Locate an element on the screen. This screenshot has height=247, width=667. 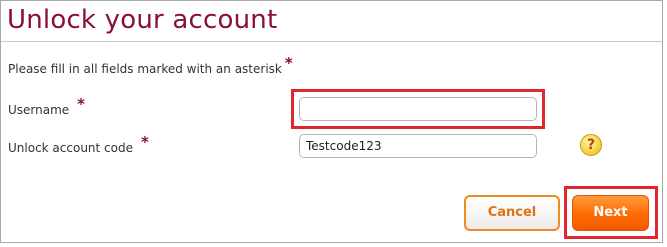
username-row-label: Username * is located at coordinates (46, 106).